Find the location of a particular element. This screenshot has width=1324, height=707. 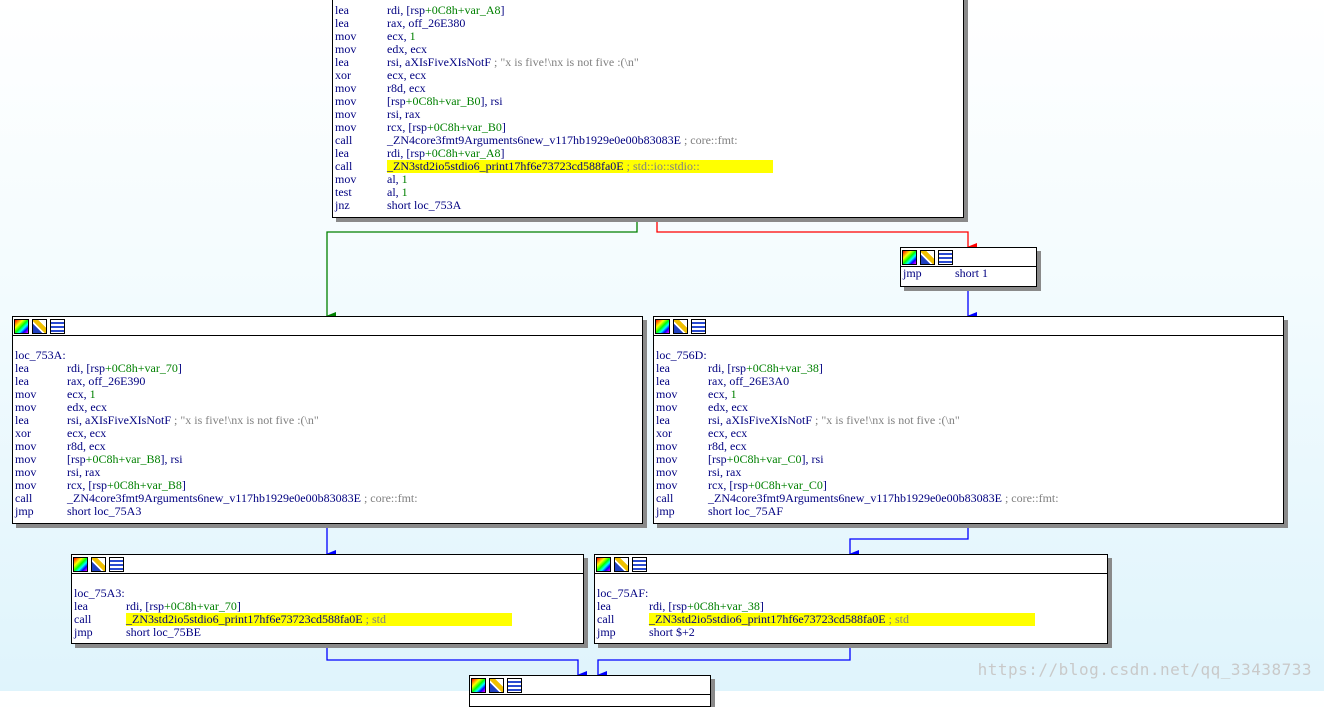

operands-wrap: rdi, [rsp+0C8h+var_A8] is located at coordinates (446, 153).